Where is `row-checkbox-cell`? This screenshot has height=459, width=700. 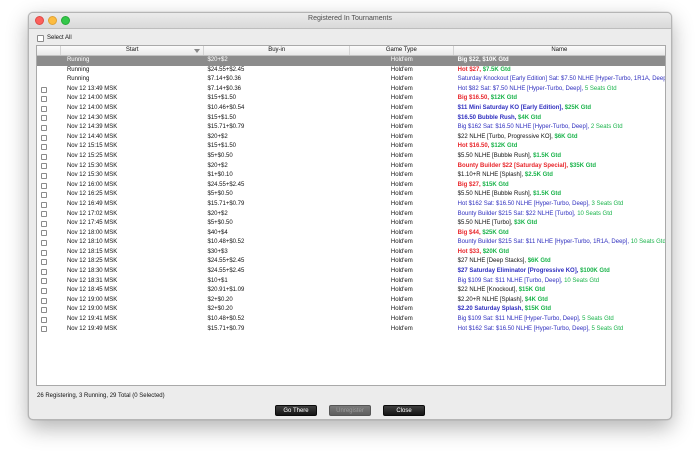
row-checkbox-cell is located at coordinates (49, 281).